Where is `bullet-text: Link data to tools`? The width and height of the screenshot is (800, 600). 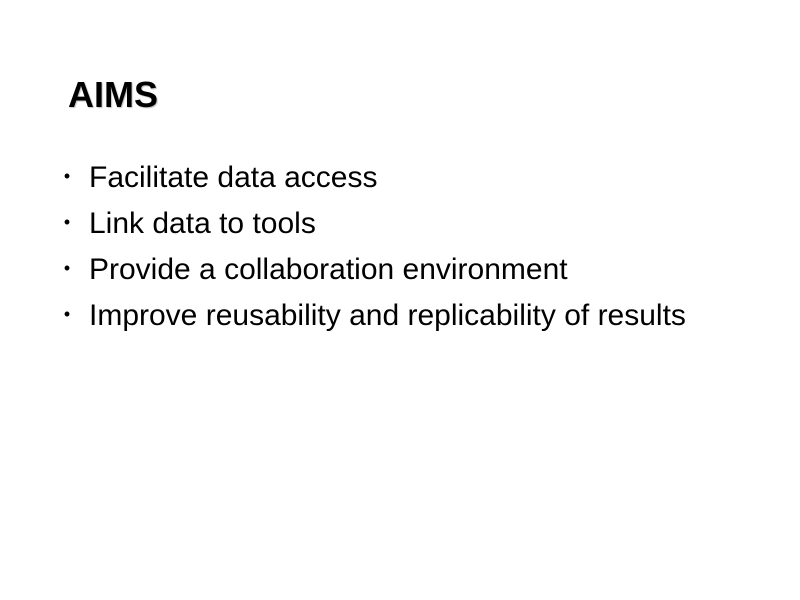
bullet-text: Link data to tools is located at coordinates (202, 223).